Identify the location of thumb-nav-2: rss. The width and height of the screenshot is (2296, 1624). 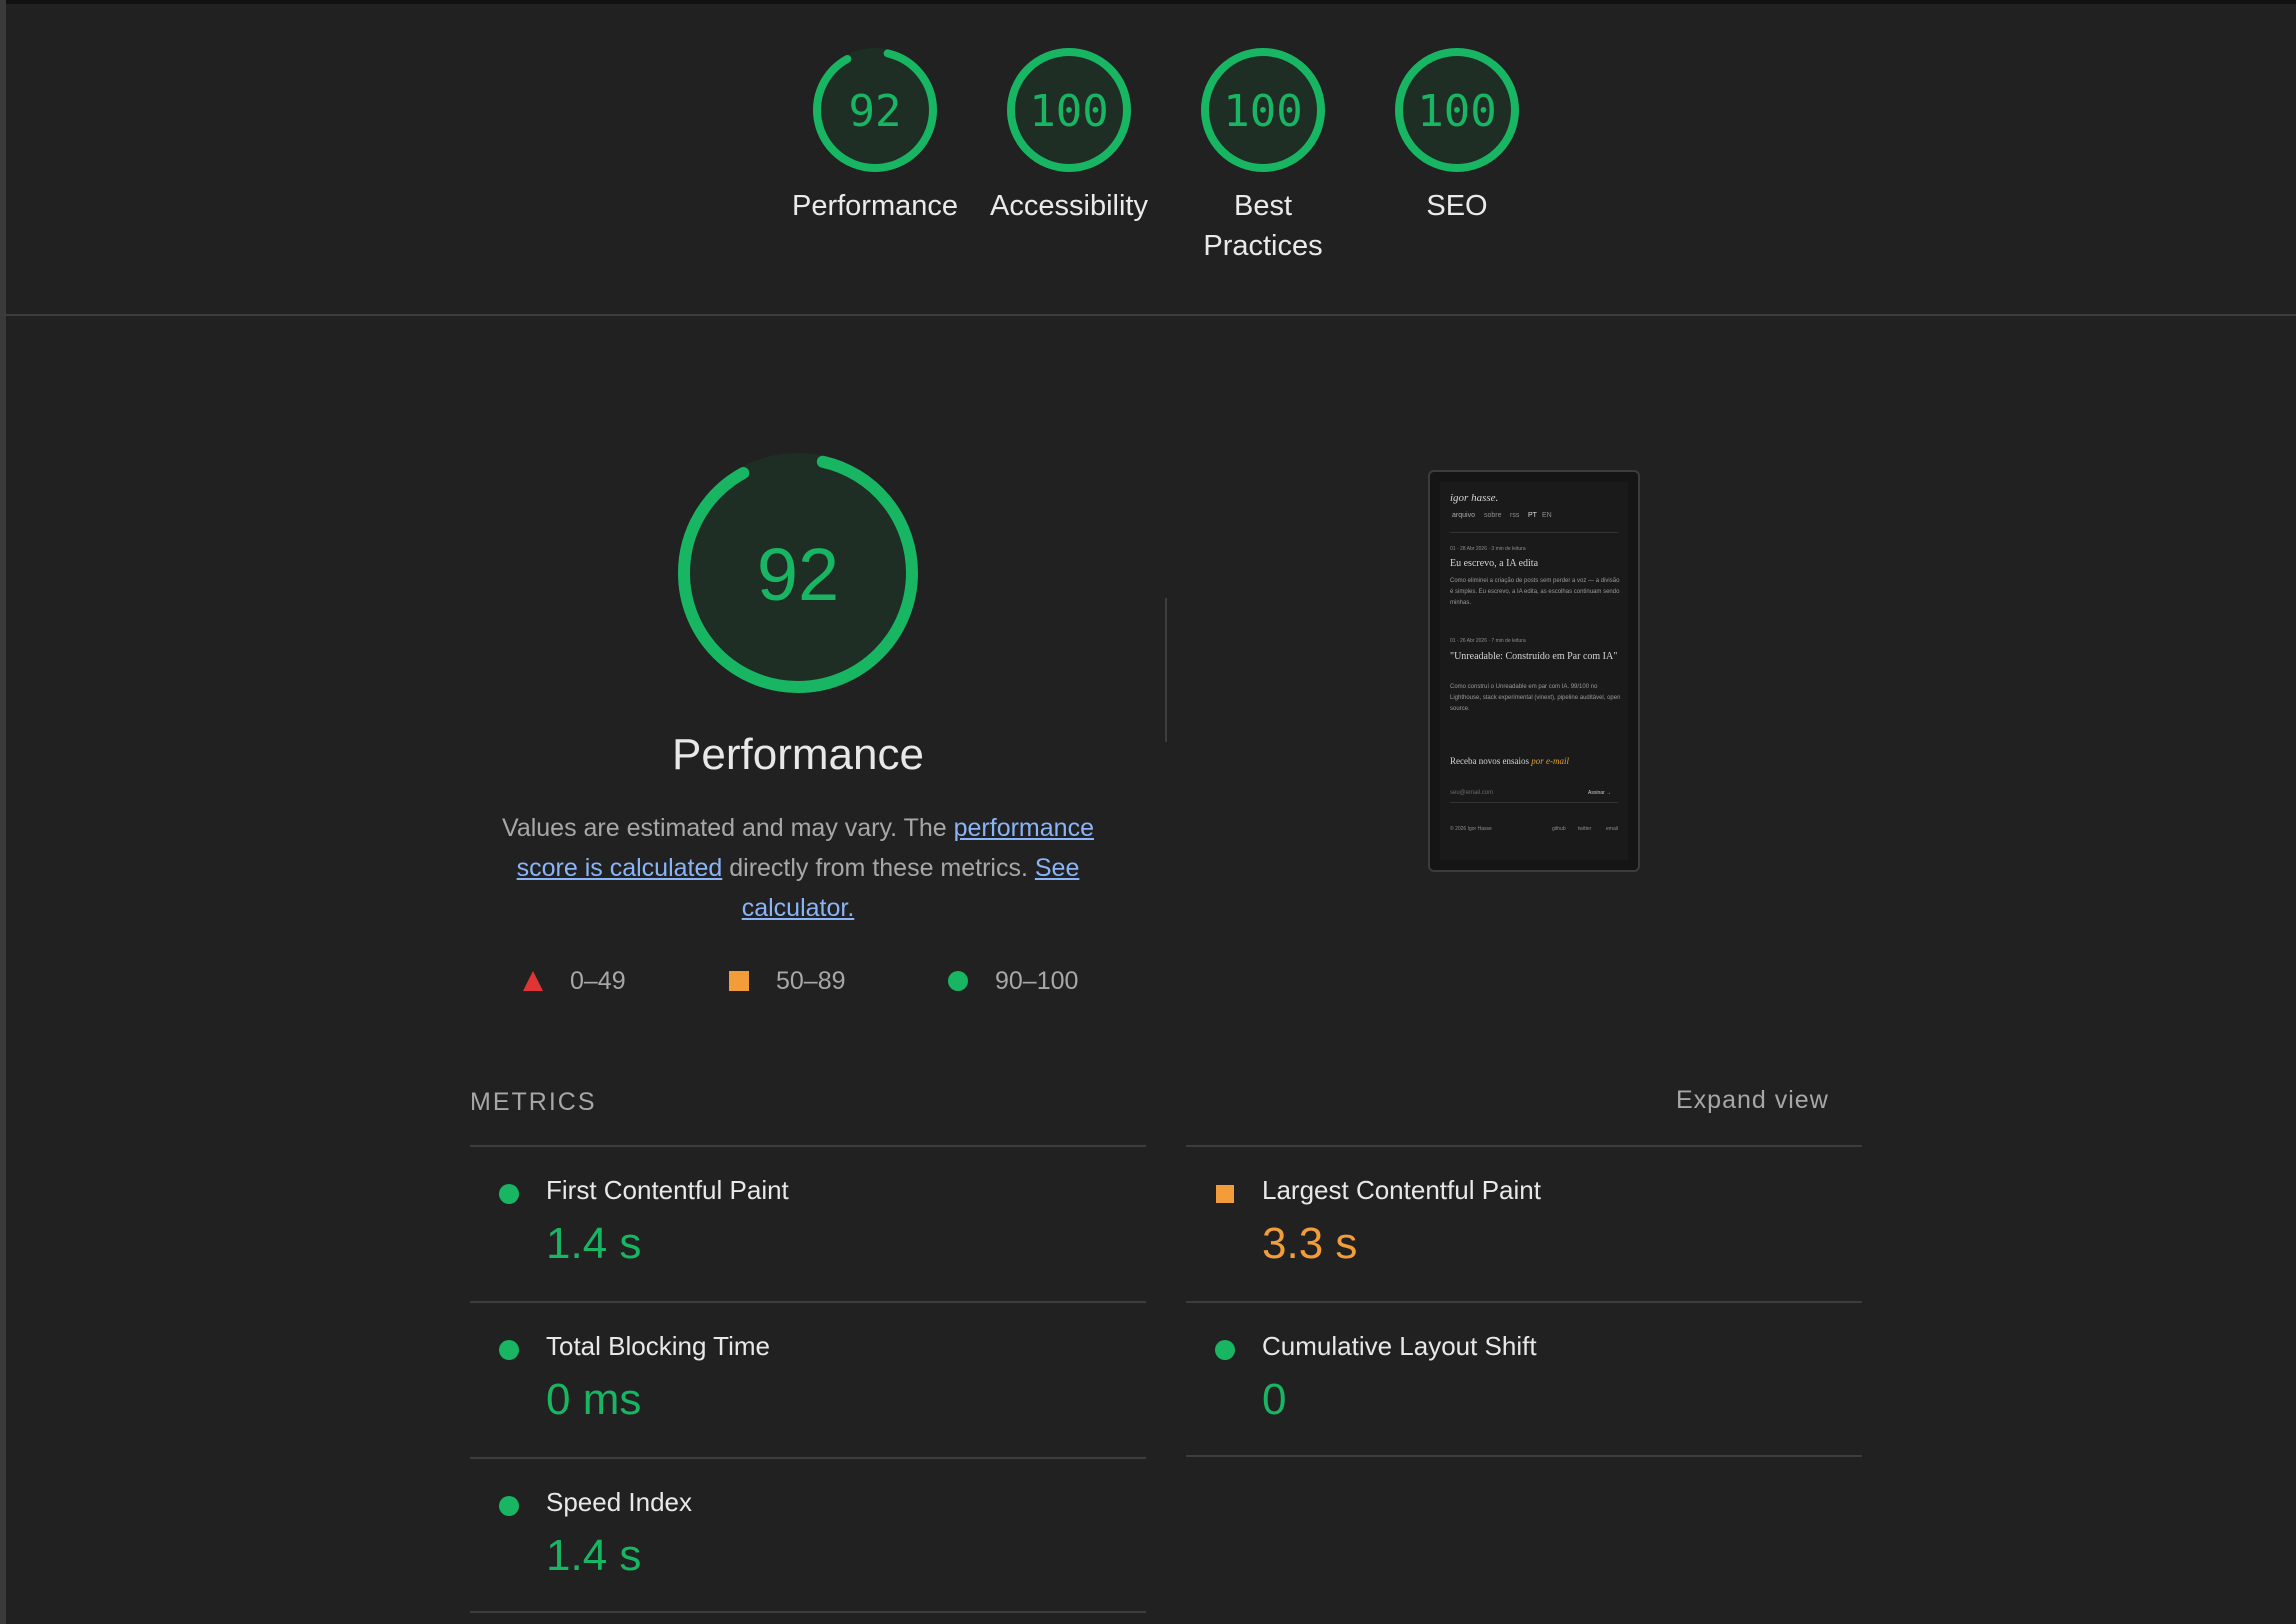
(1515, 515).